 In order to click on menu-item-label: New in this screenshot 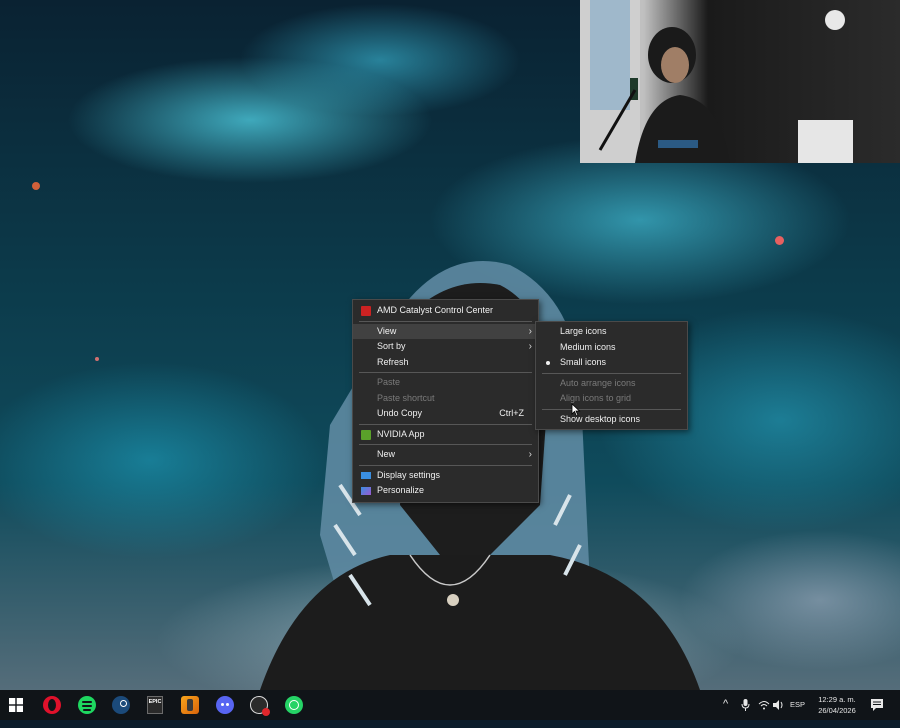, I will do `click(386, 454)`.